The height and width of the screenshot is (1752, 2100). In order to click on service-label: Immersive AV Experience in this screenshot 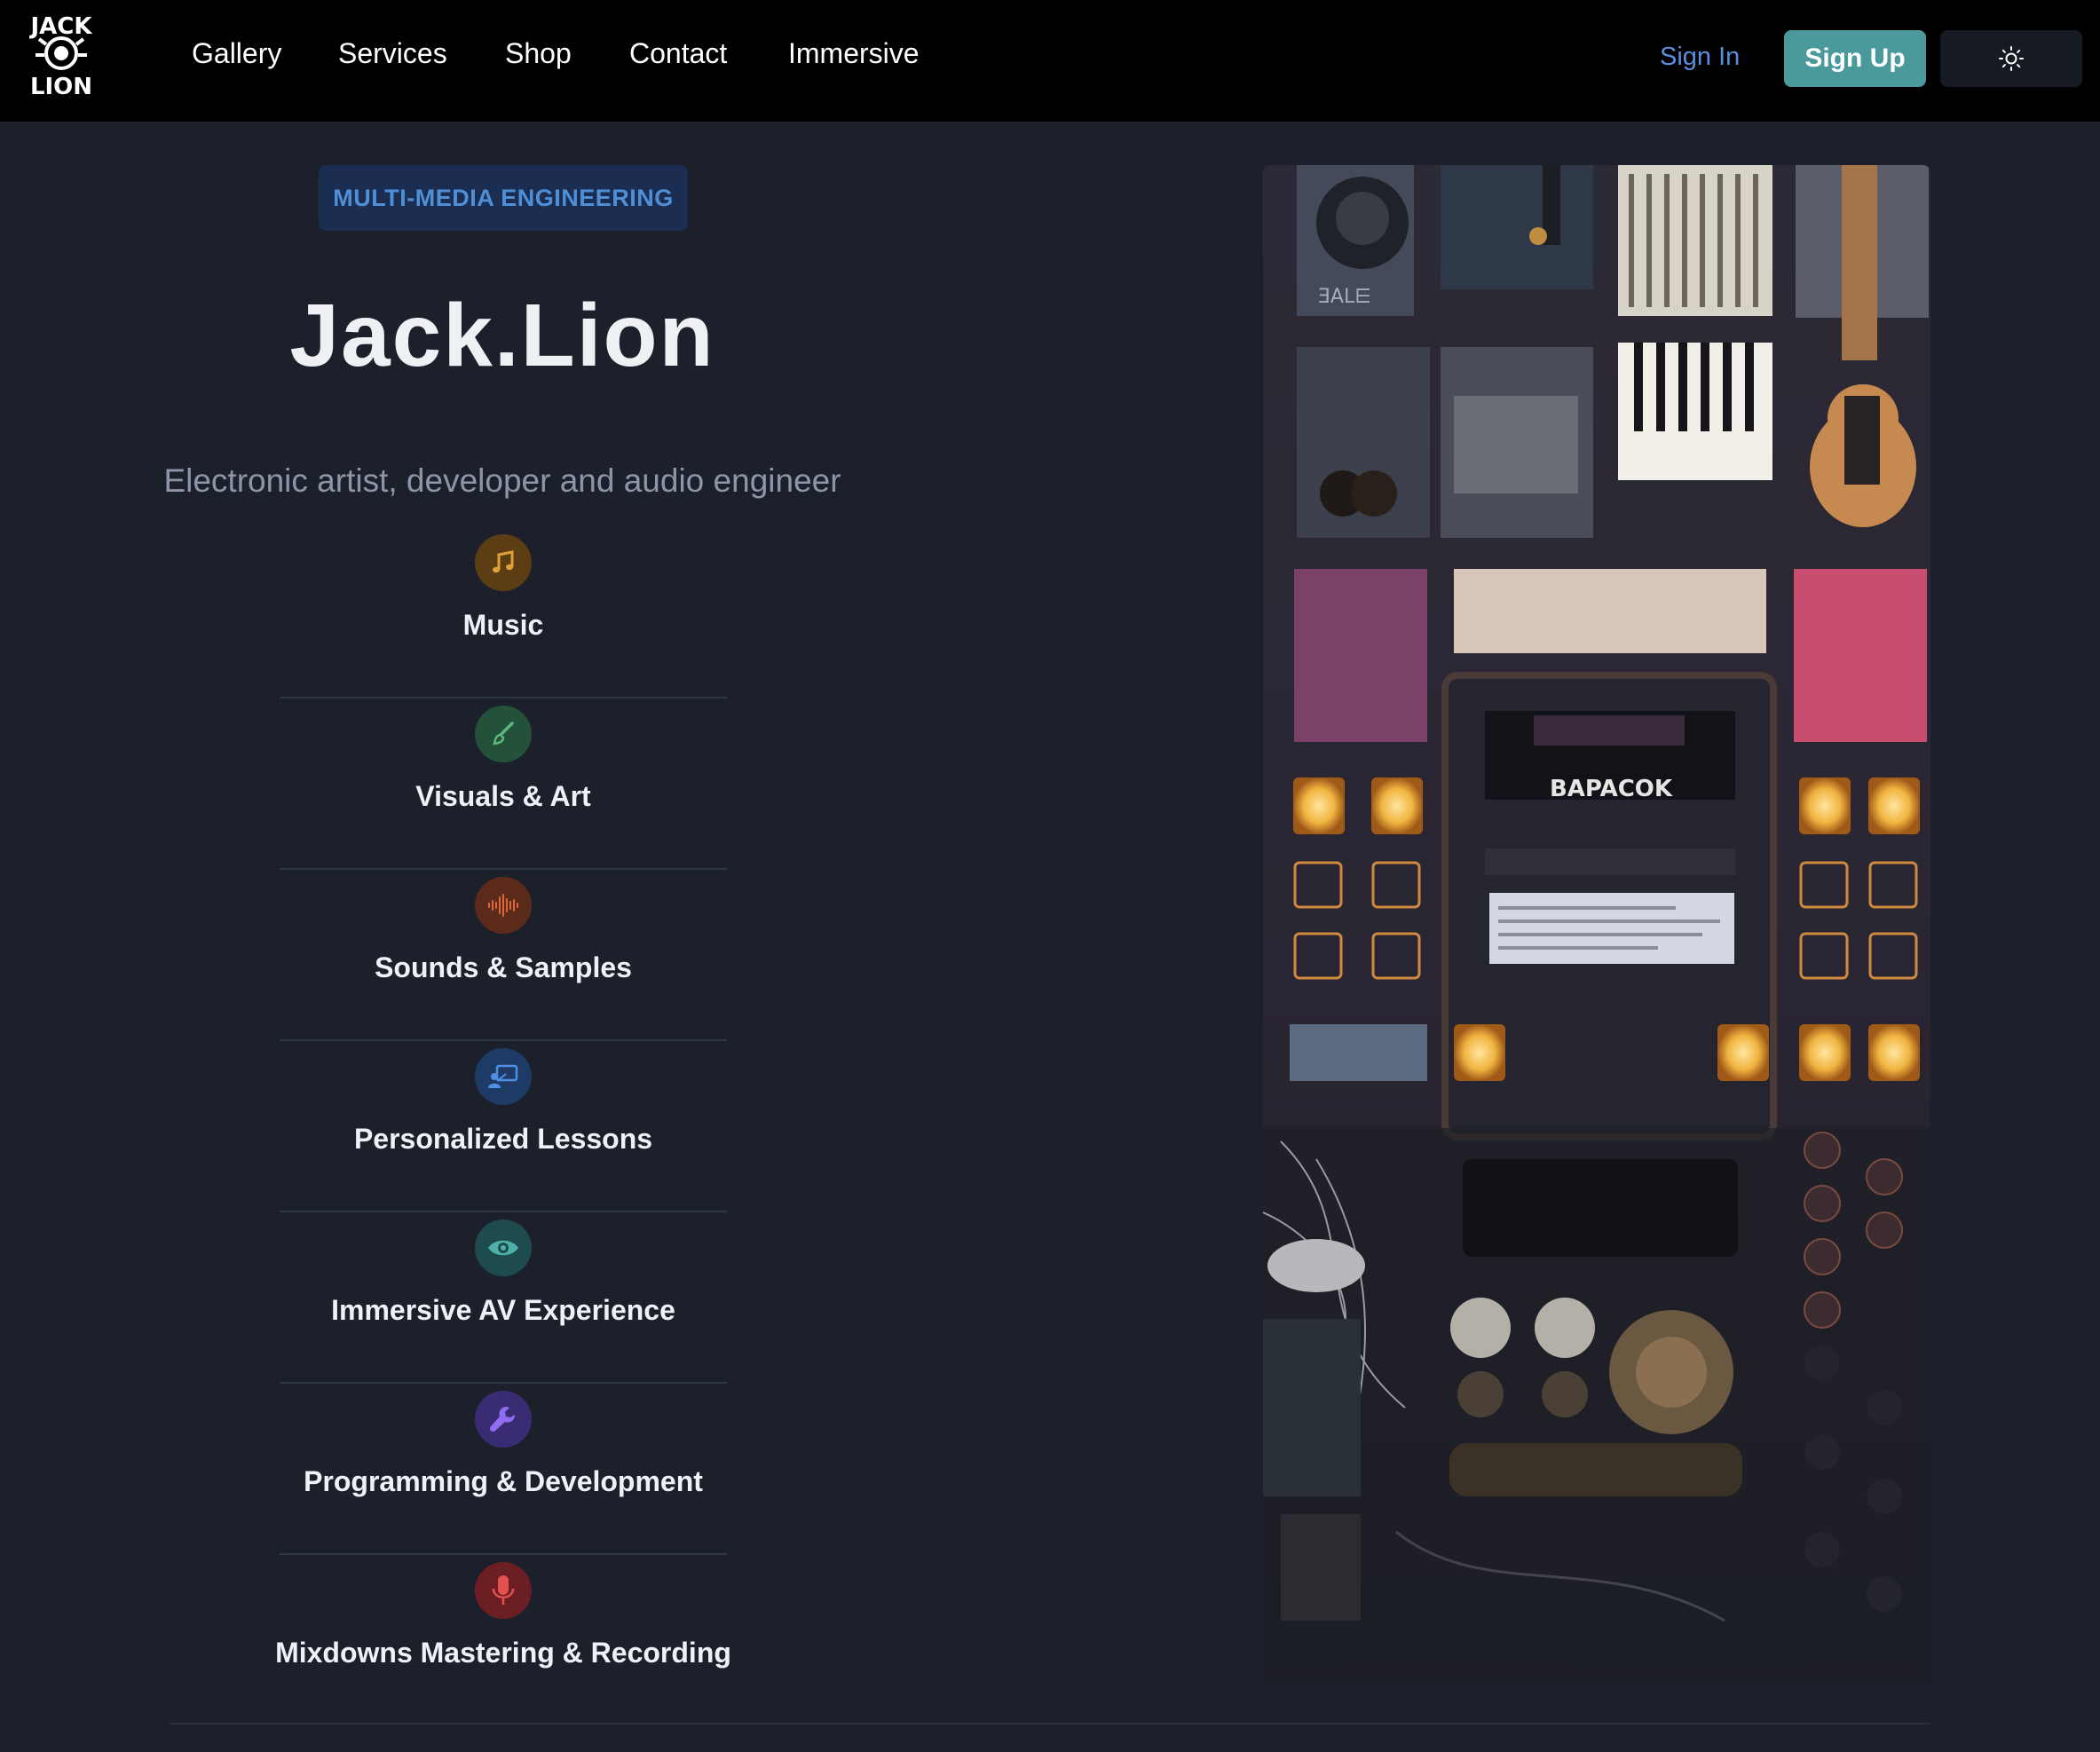, I will do `click(503, 1310)`.